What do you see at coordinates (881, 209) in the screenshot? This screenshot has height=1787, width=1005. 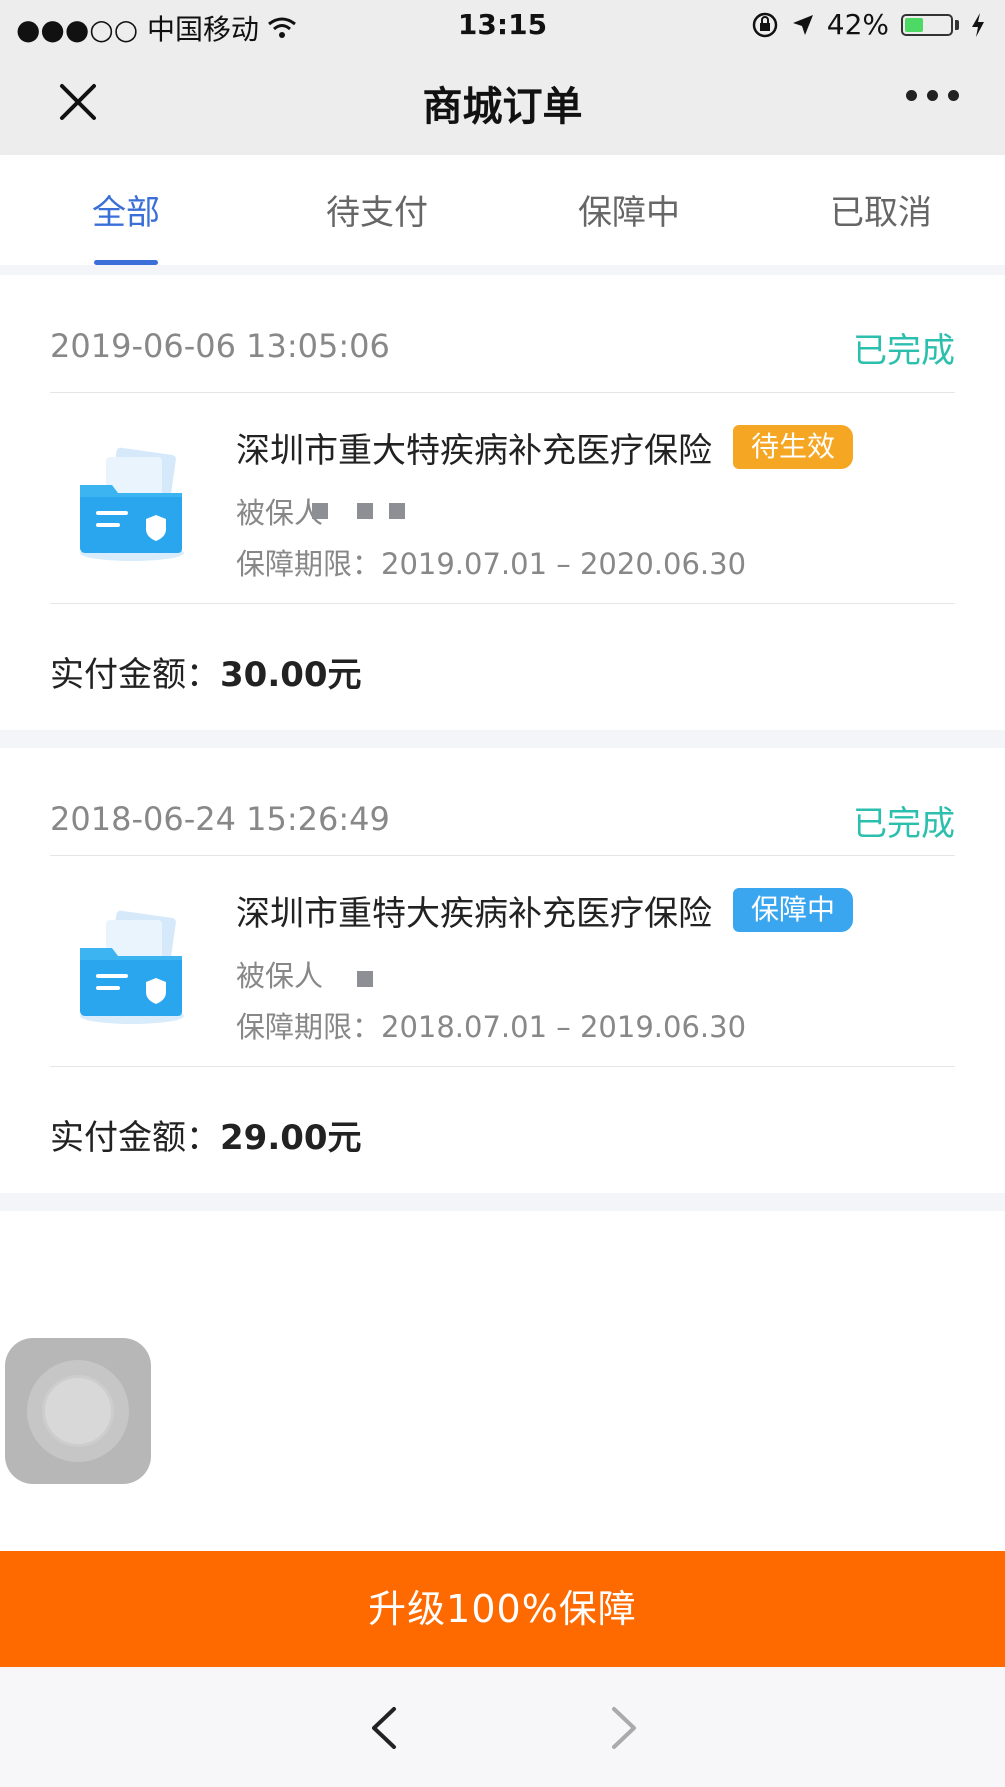 I see `tab-cancelled: 已取消` at bounding box center [881, 209].